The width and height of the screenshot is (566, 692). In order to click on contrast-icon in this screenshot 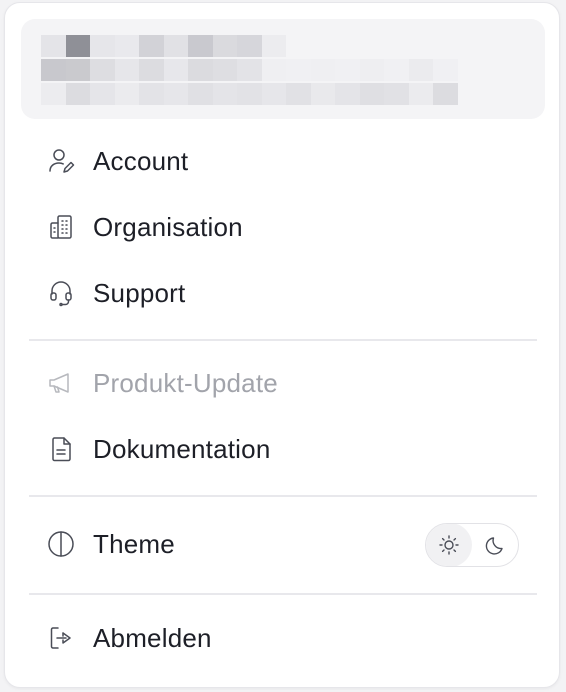, I will do `click(61, 544)`.